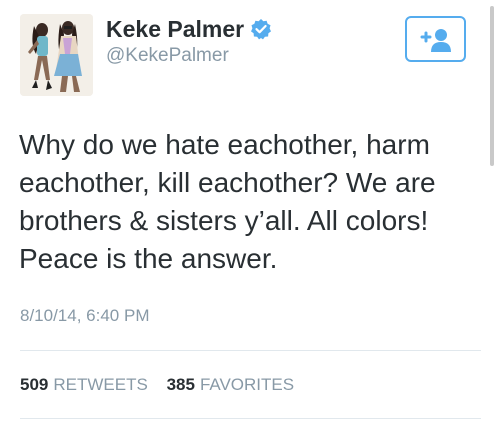  I want to click on verified-badge-icon, so click(261, 29).